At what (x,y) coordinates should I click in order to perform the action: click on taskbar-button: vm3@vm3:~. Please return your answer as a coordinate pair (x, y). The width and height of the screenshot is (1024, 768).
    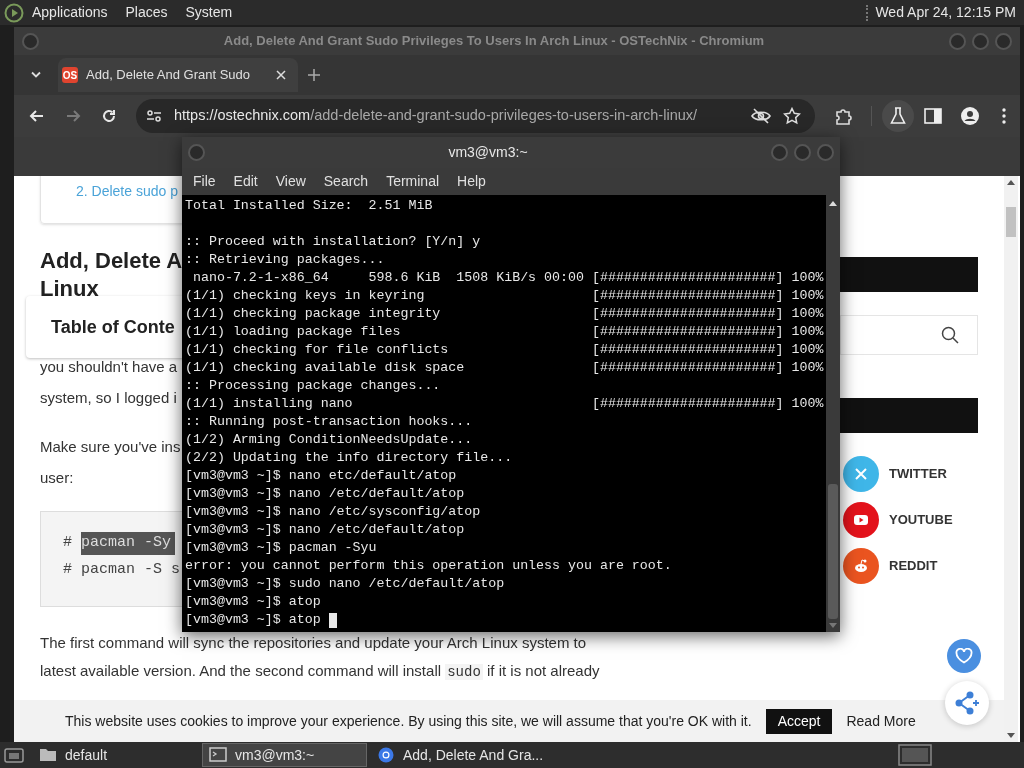
    Looking at the image, I should click on (284, 755).